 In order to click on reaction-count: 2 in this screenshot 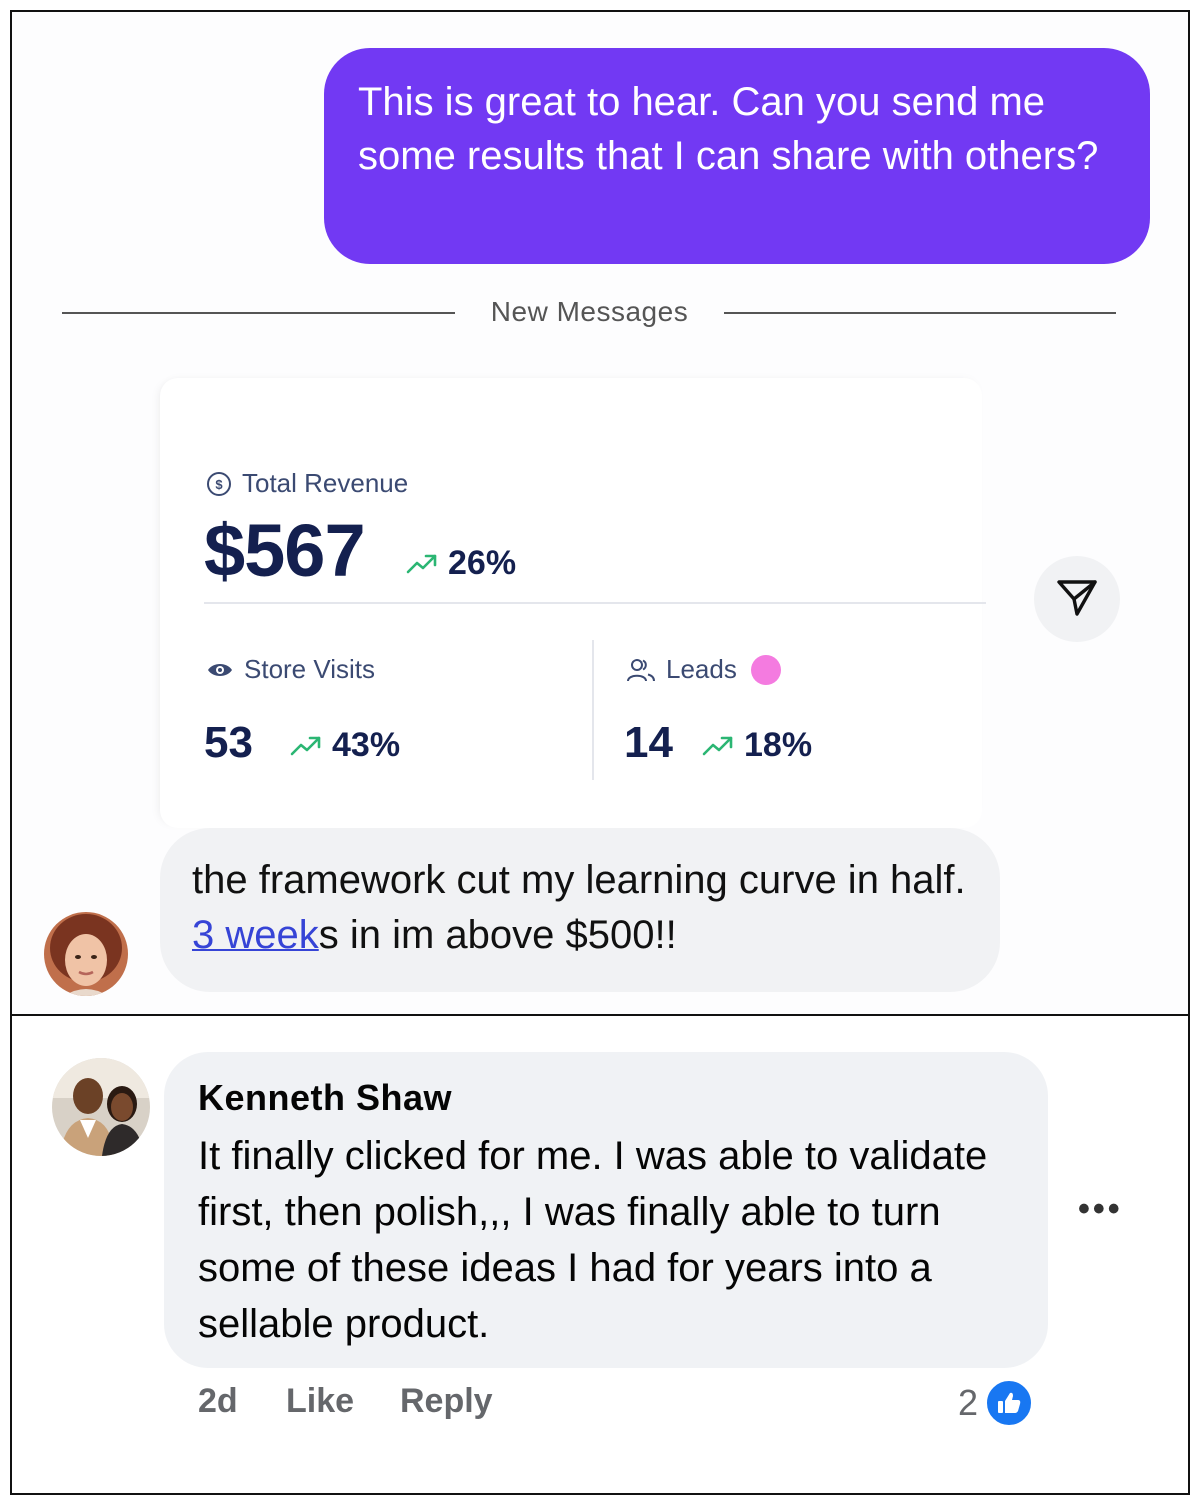, I will do `click(968, 1402)`.